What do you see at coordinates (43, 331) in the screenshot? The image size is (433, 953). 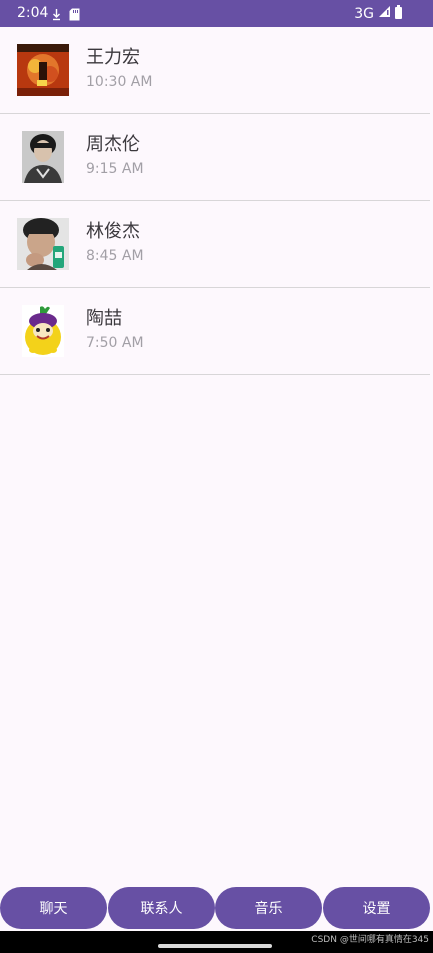 I see `cartoon-avatar` at bounding box center [43, 331].